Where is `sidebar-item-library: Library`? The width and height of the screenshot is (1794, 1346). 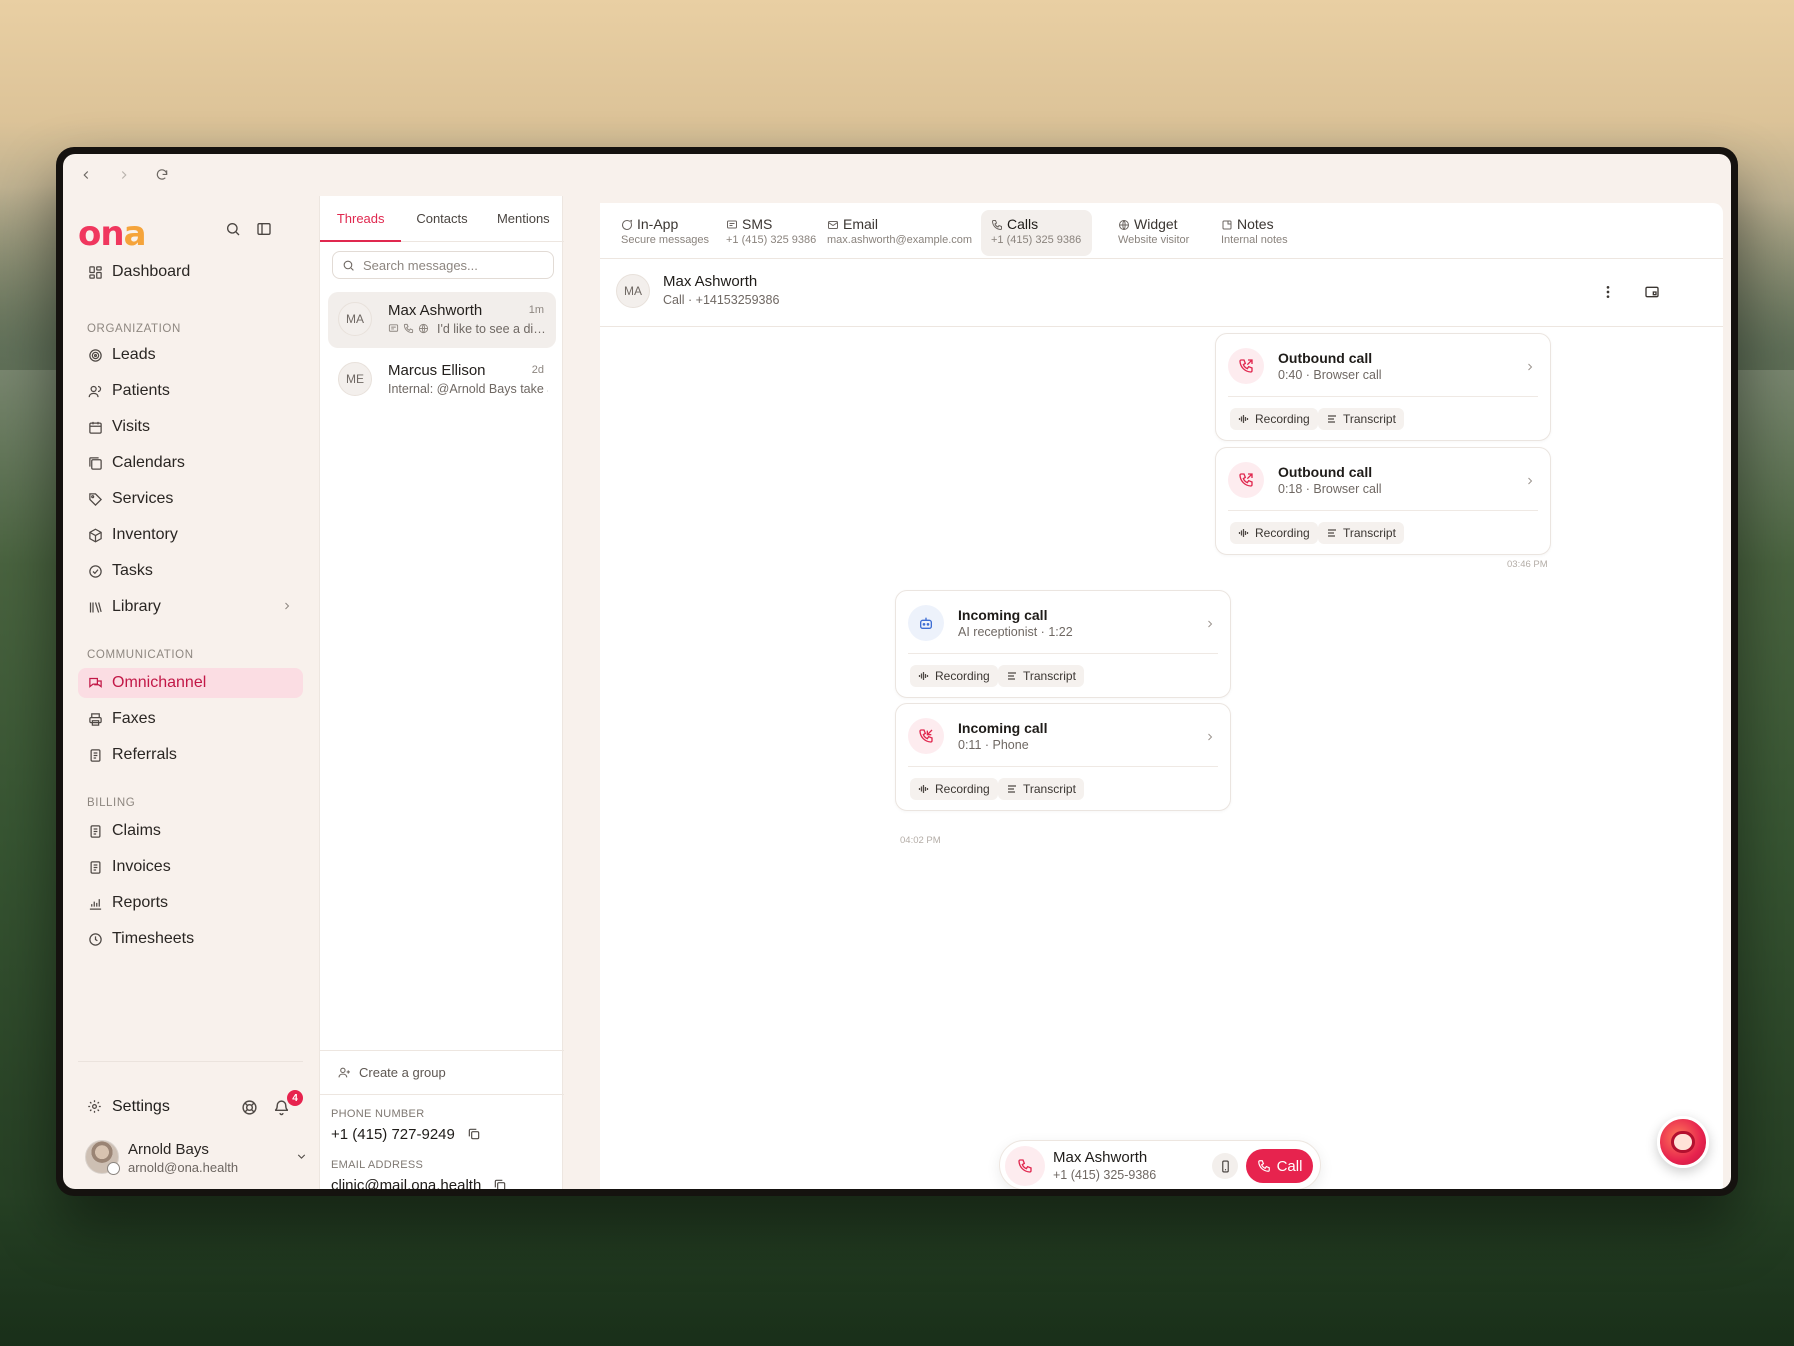
sidebar-item-library: Library is located at coordinates (190, 607).